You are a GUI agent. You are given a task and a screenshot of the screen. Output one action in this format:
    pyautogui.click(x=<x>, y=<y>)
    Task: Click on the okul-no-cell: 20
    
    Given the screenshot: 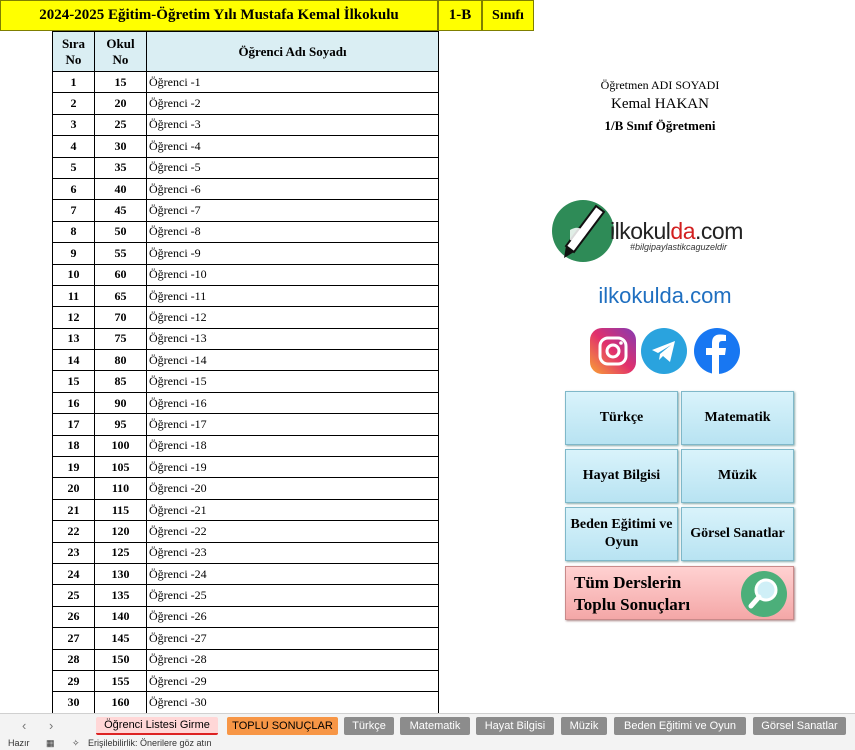 What is the action you would take?
    pyautogui.click(x=120, y=103)
    